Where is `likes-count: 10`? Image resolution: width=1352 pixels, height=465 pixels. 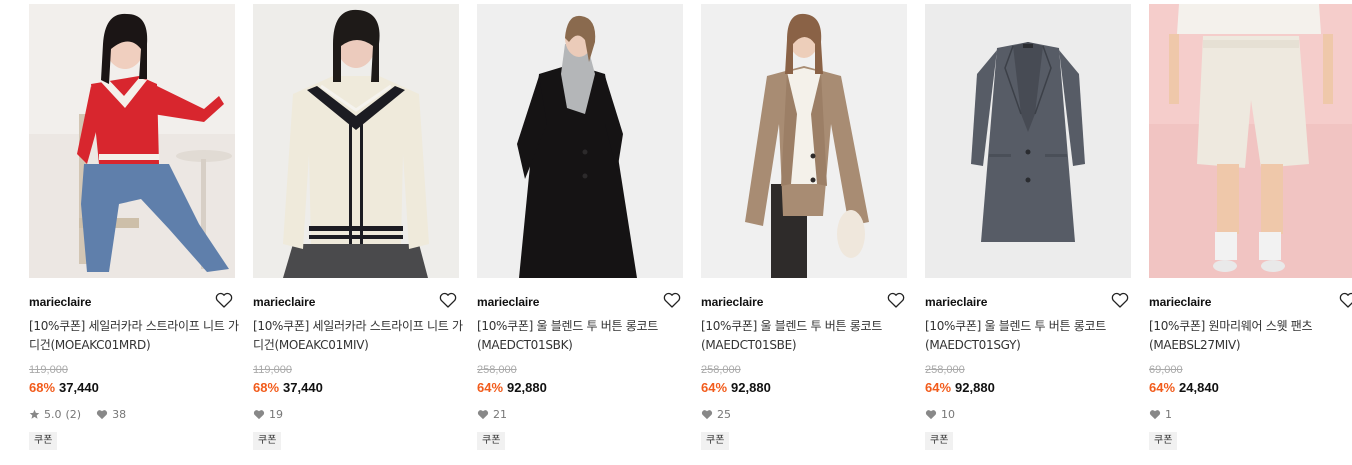 likes-count: 10 is located at coordinates (948, 414).